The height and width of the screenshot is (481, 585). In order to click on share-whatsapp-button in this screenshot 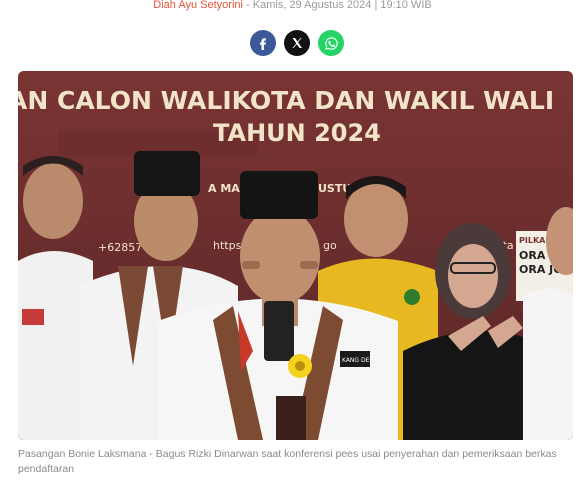, I will do `click(331, 43)`.